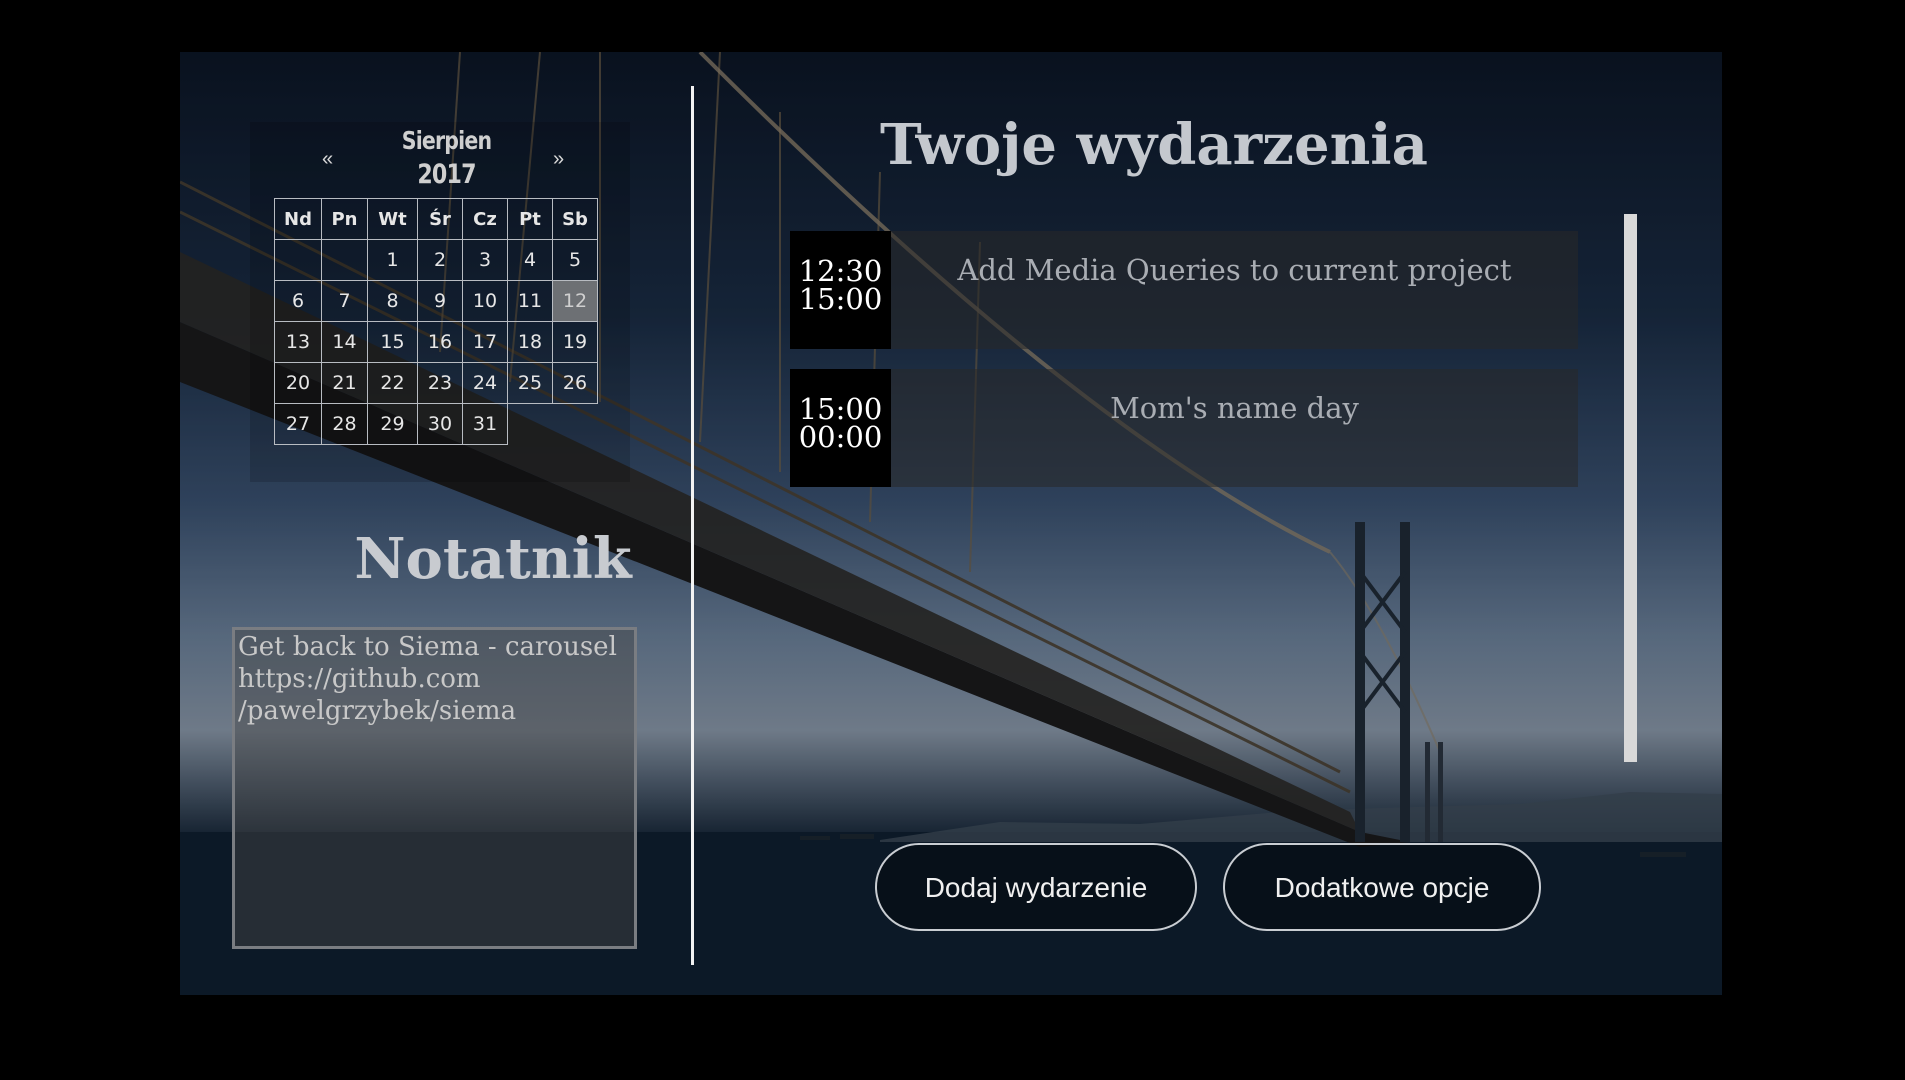 The image size is (1905, 1080). I want to click on event-end-time: 15:00, so click(840, 299).